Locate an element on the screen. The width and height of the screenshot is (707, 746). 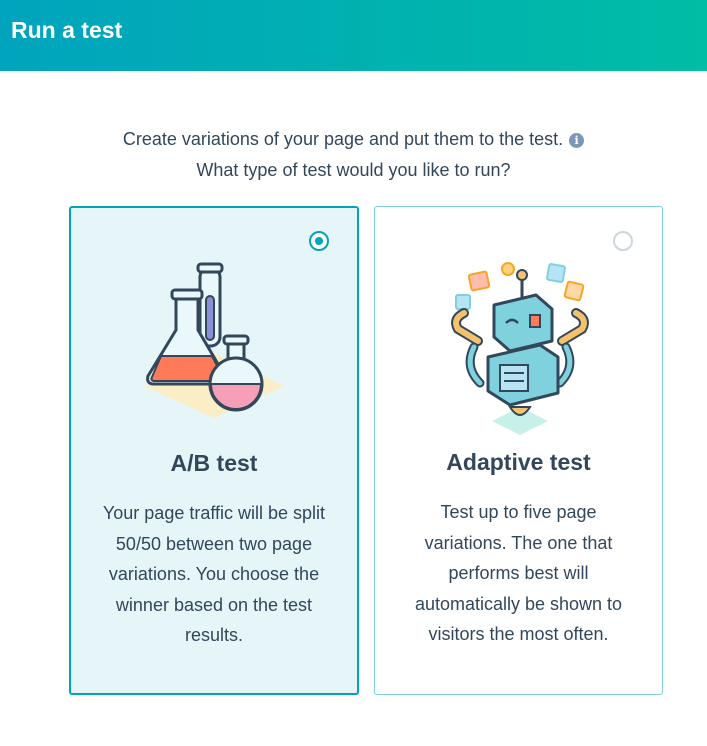
modal-header: Run a test is located at coordinates (353, 35).